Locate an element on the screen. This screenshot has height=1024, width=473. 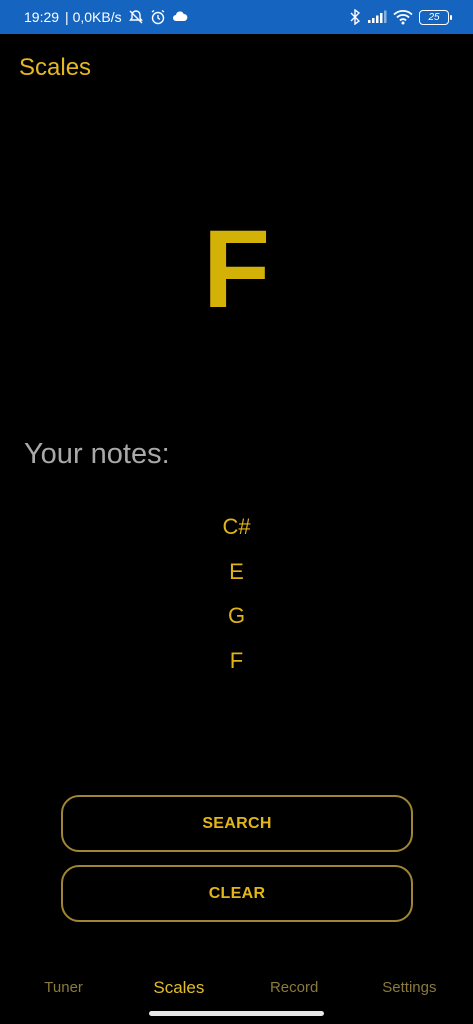
tab-record: Record is located at coordinates (294, 987).